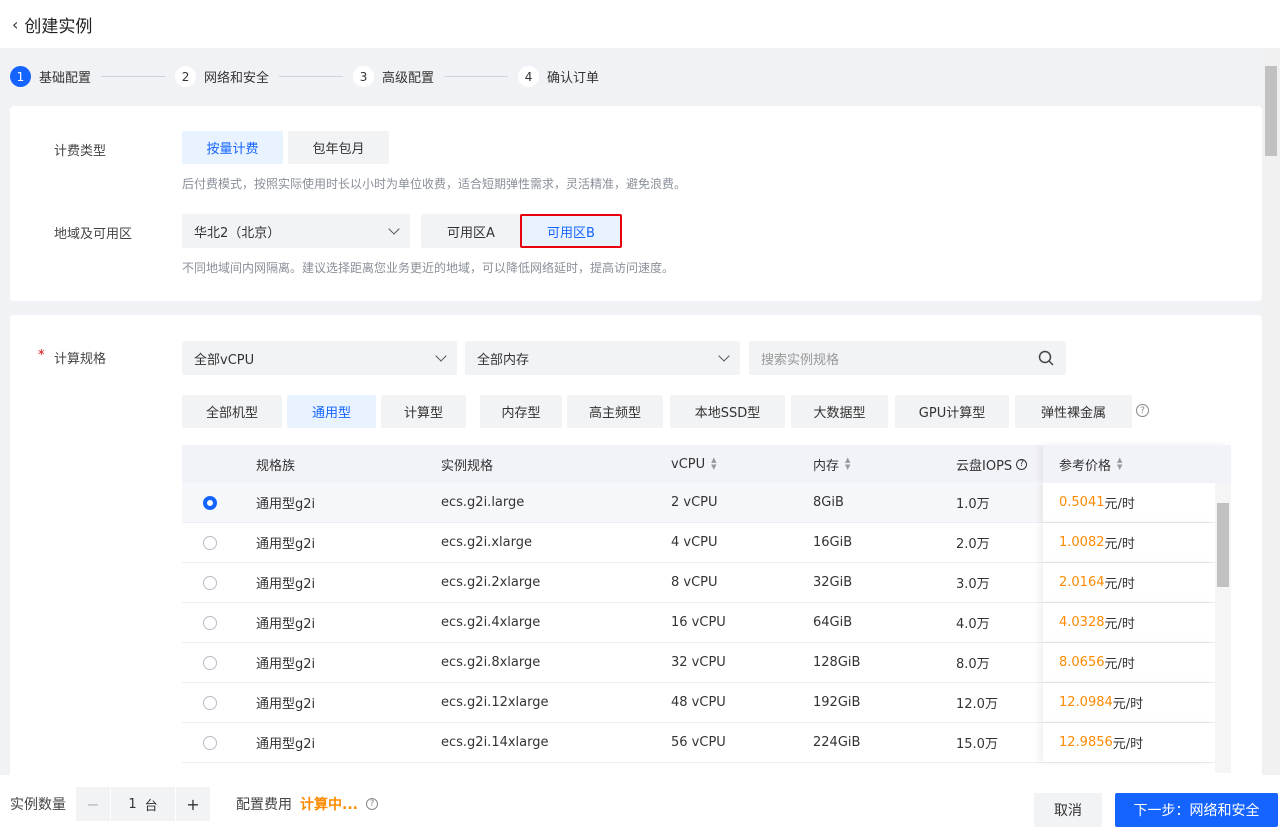 The width and height of the screenshot is (1280, 833). What do you see at coordinates (868, 464) in the screenshot?
I see `column-memory: 内存 ▲ ▼` at bounding box center [868, 464].